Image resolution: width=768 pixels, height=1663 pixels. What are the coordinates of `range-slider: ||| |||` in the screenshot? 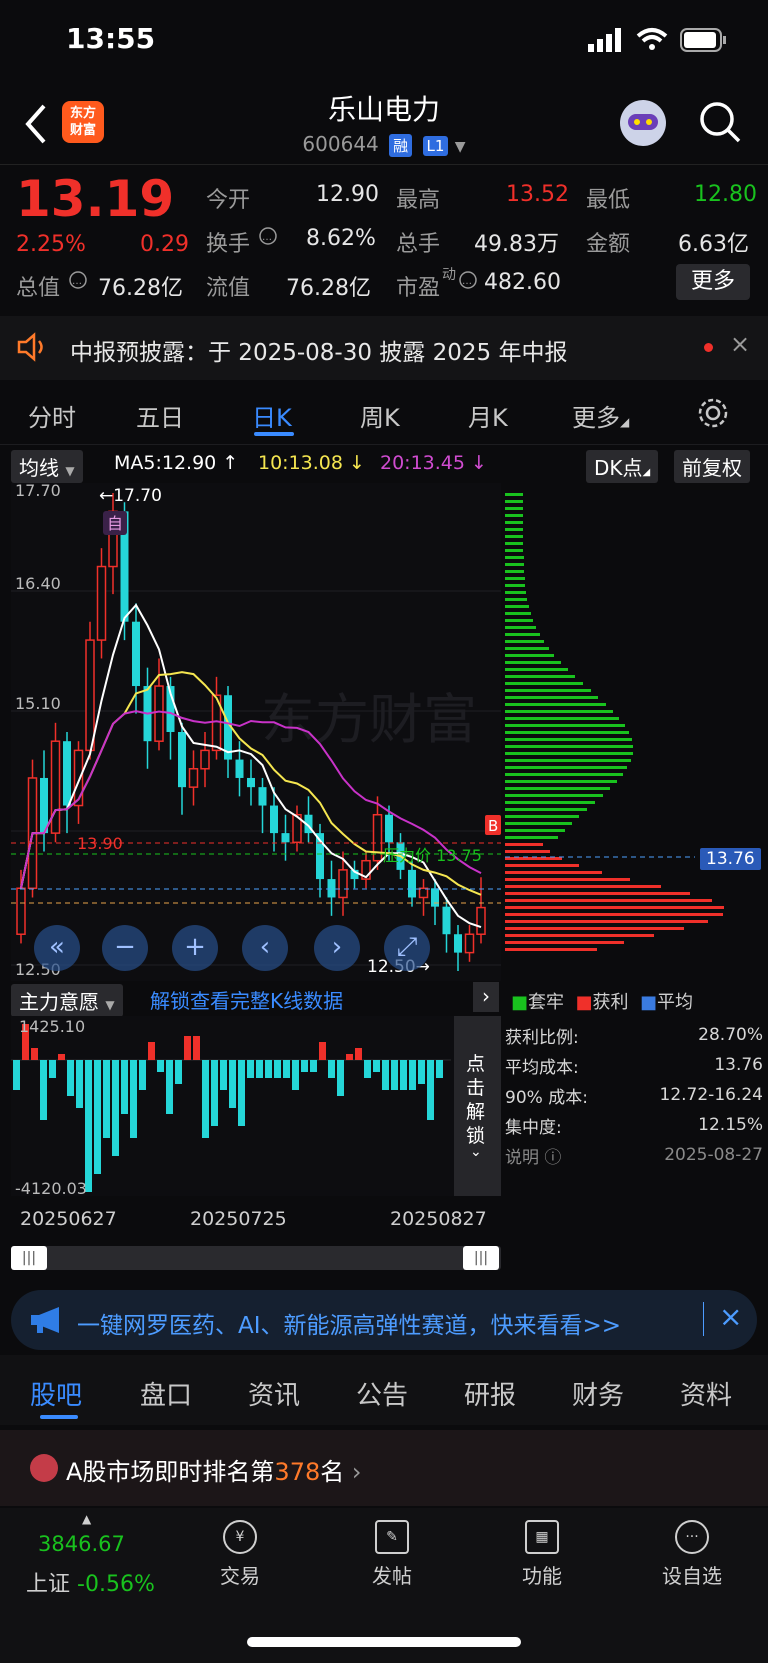 It's located at (256, 1258).